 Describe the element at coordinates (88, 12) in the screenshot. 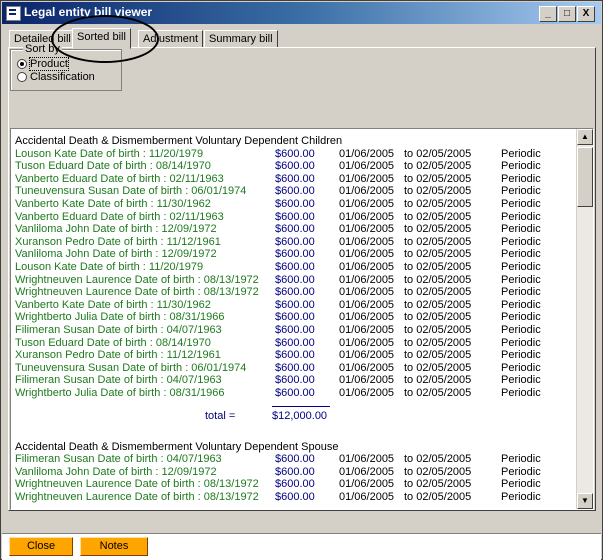

I see `window-title: Legal entity bill viewer` at that location.